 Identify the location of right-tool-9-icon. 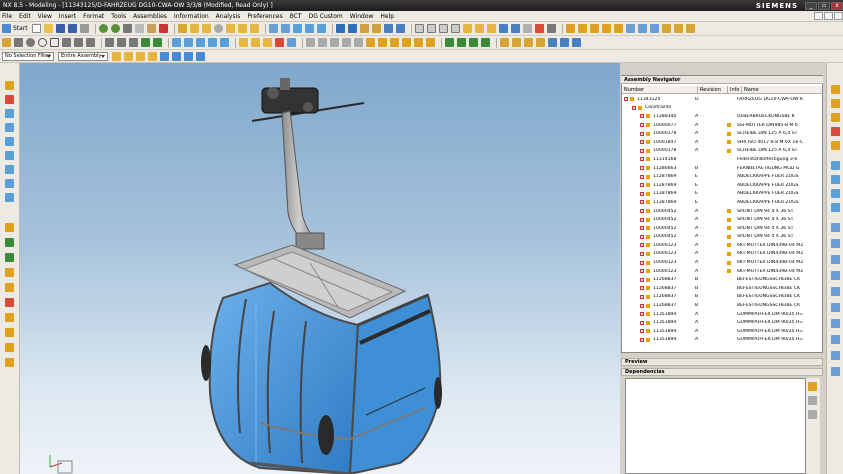
(835, 207).